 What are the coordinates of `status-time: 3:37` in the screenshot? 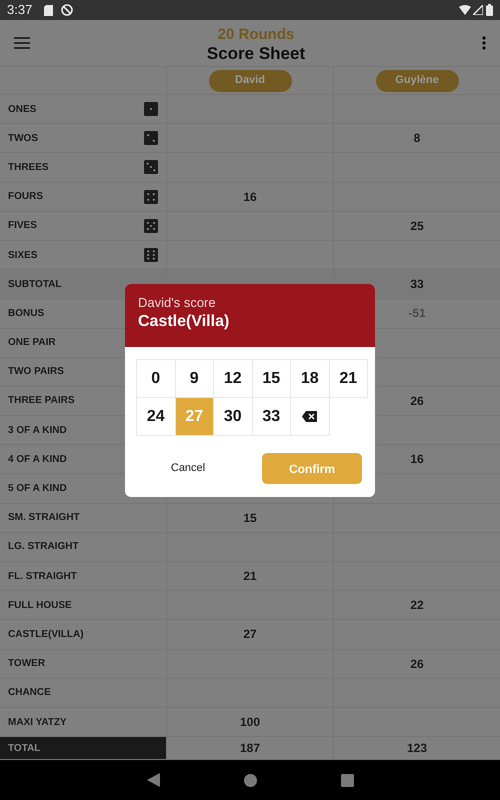 It's located at (19, 10).